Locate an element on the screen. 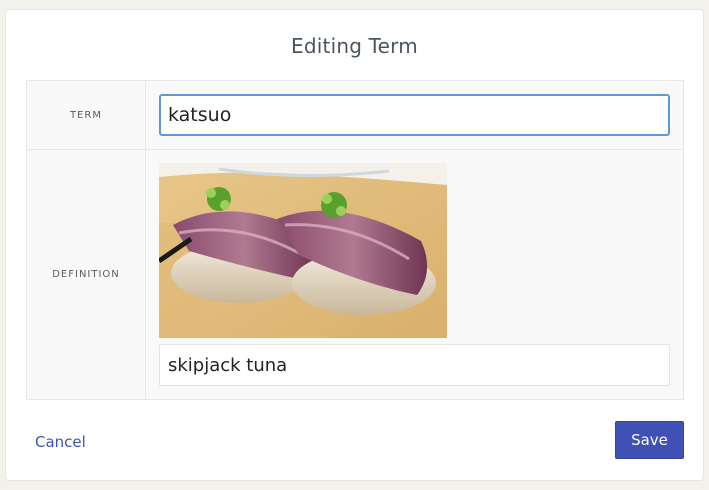  term-value-cell is located at coordinates (414, 115).